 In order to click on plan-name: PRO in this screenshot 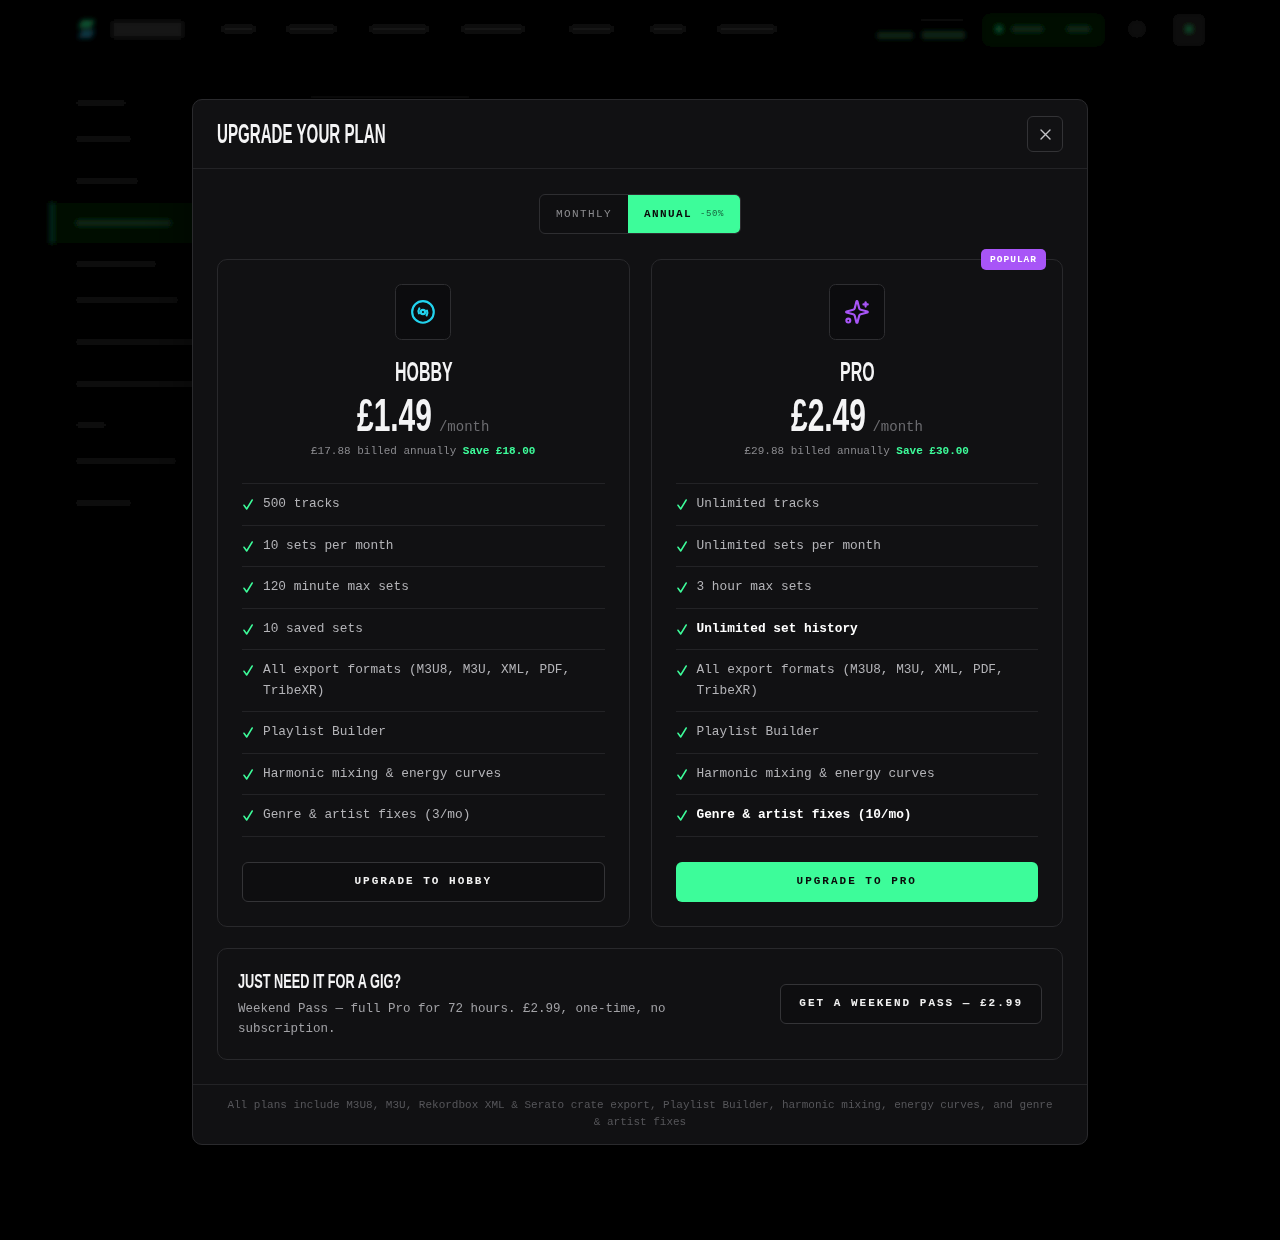, I will do `click(857, 372)`.